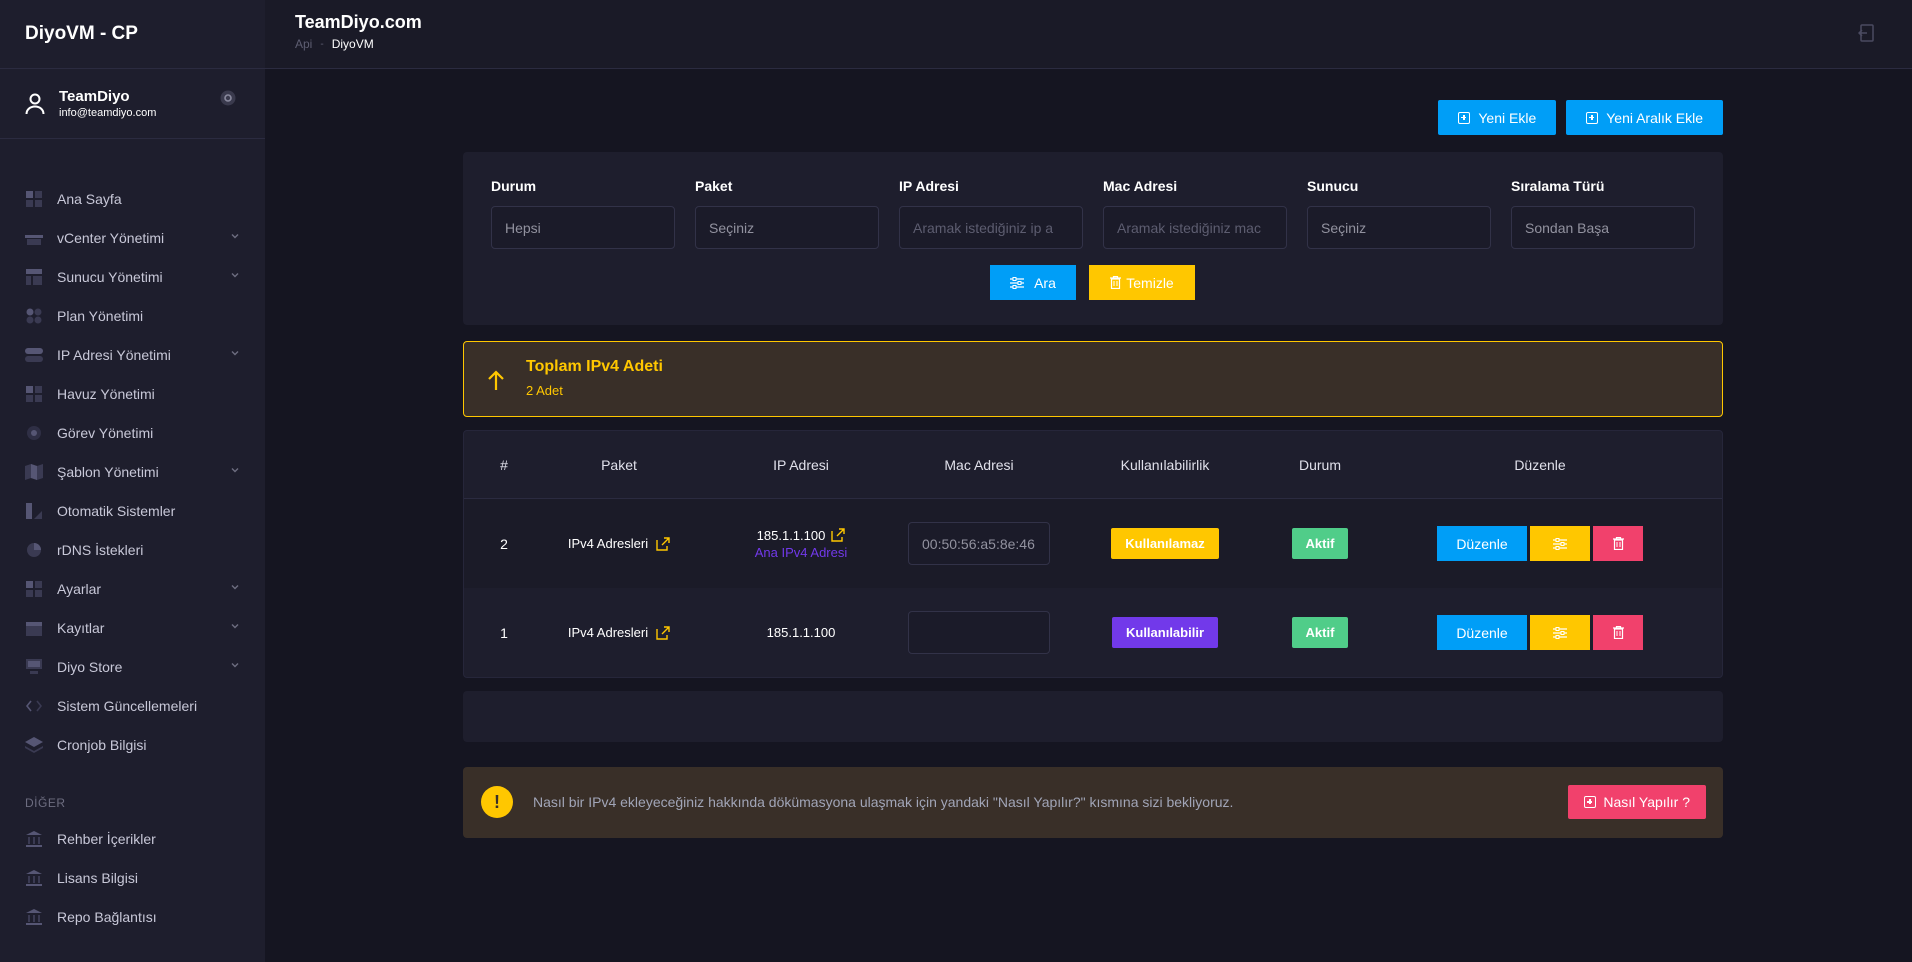 This screenshot has height=962, width=1912. I want to click on sidebar-item-label: Diyo Store, so click(90, 666).